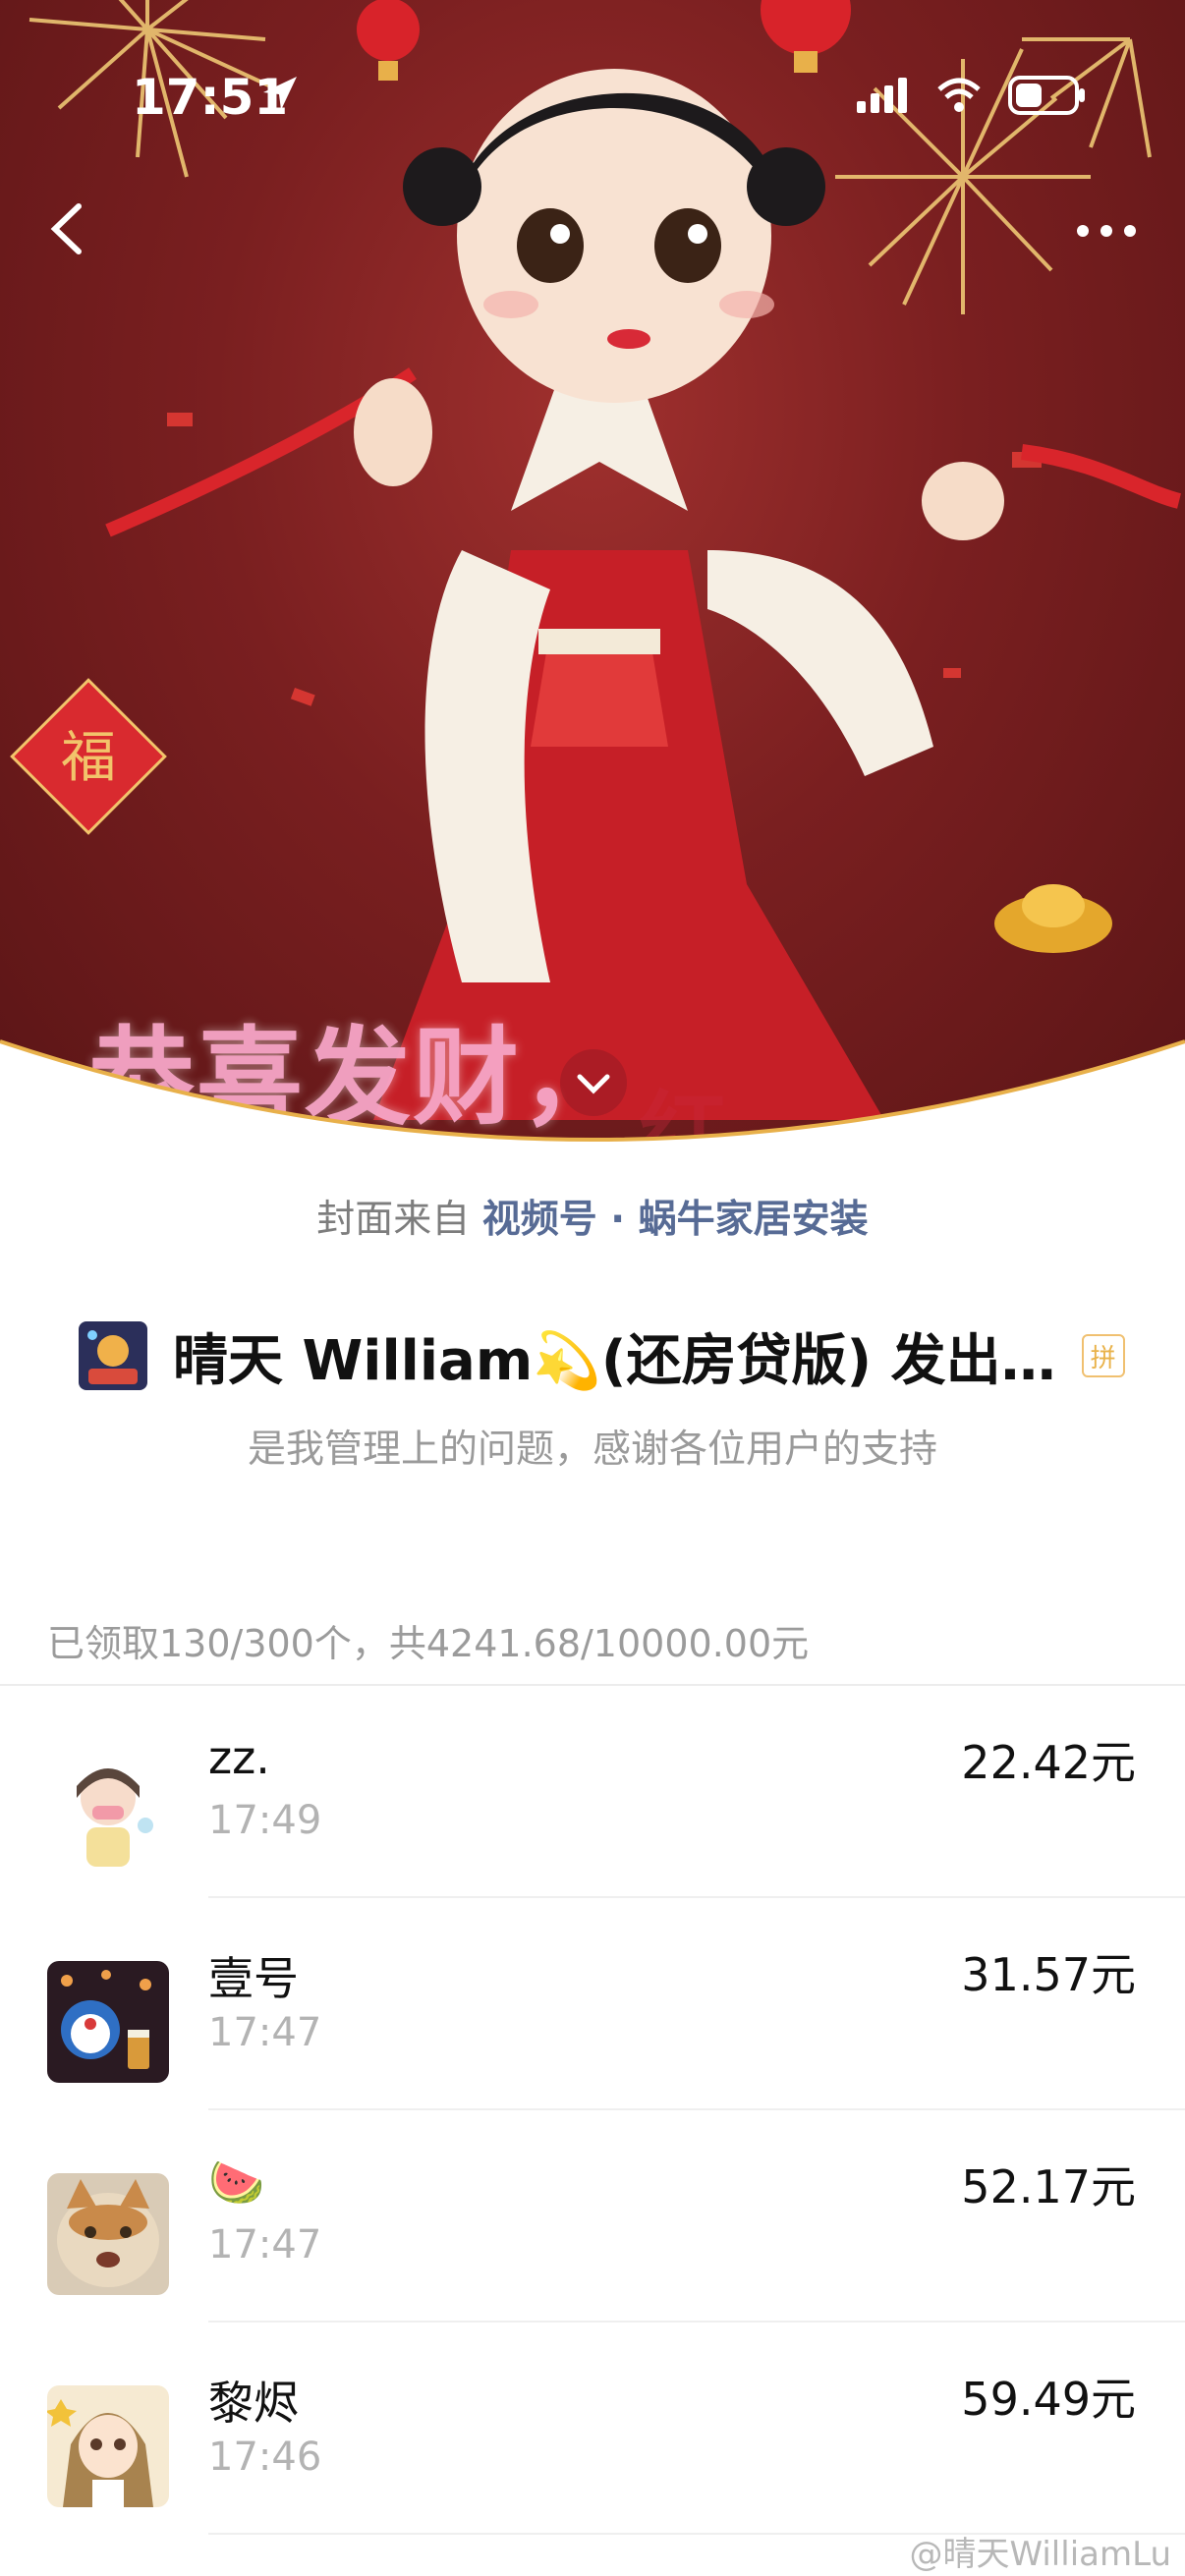 The image size is (1185, 2576). I want to click on ellipsis-icon, so click(1107, 231).